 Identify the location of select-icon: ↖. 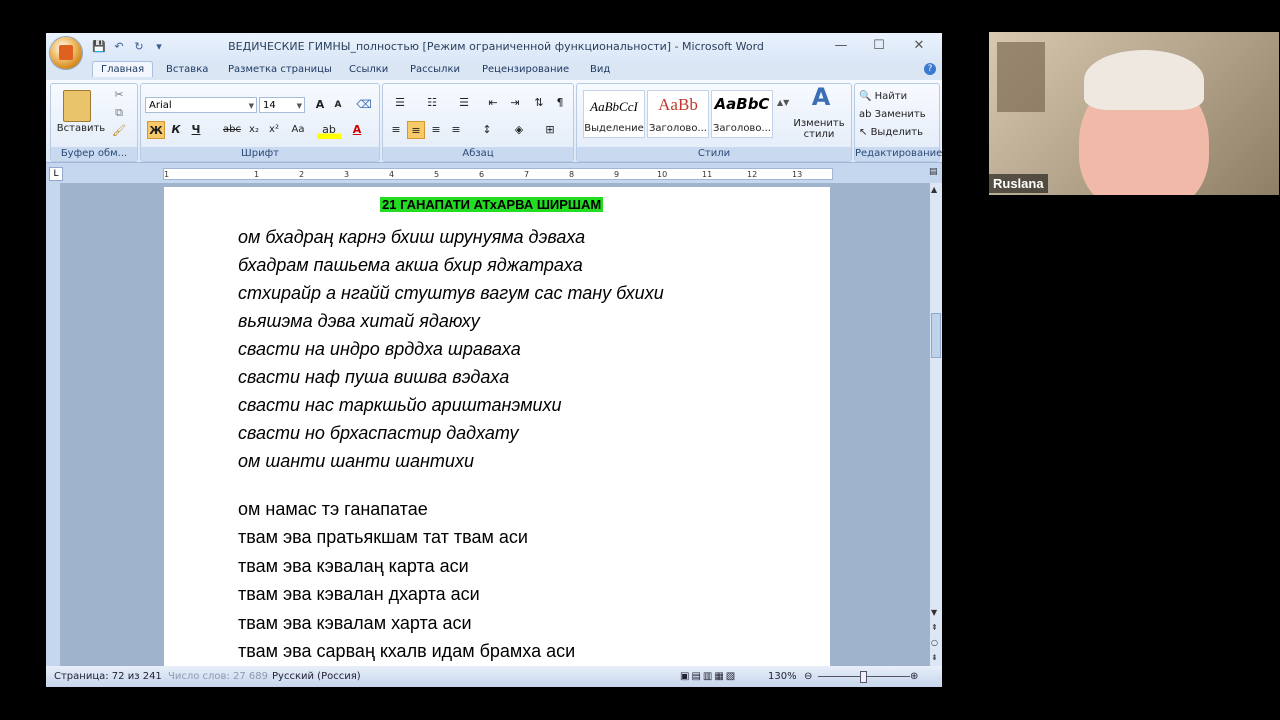
(865, 132).